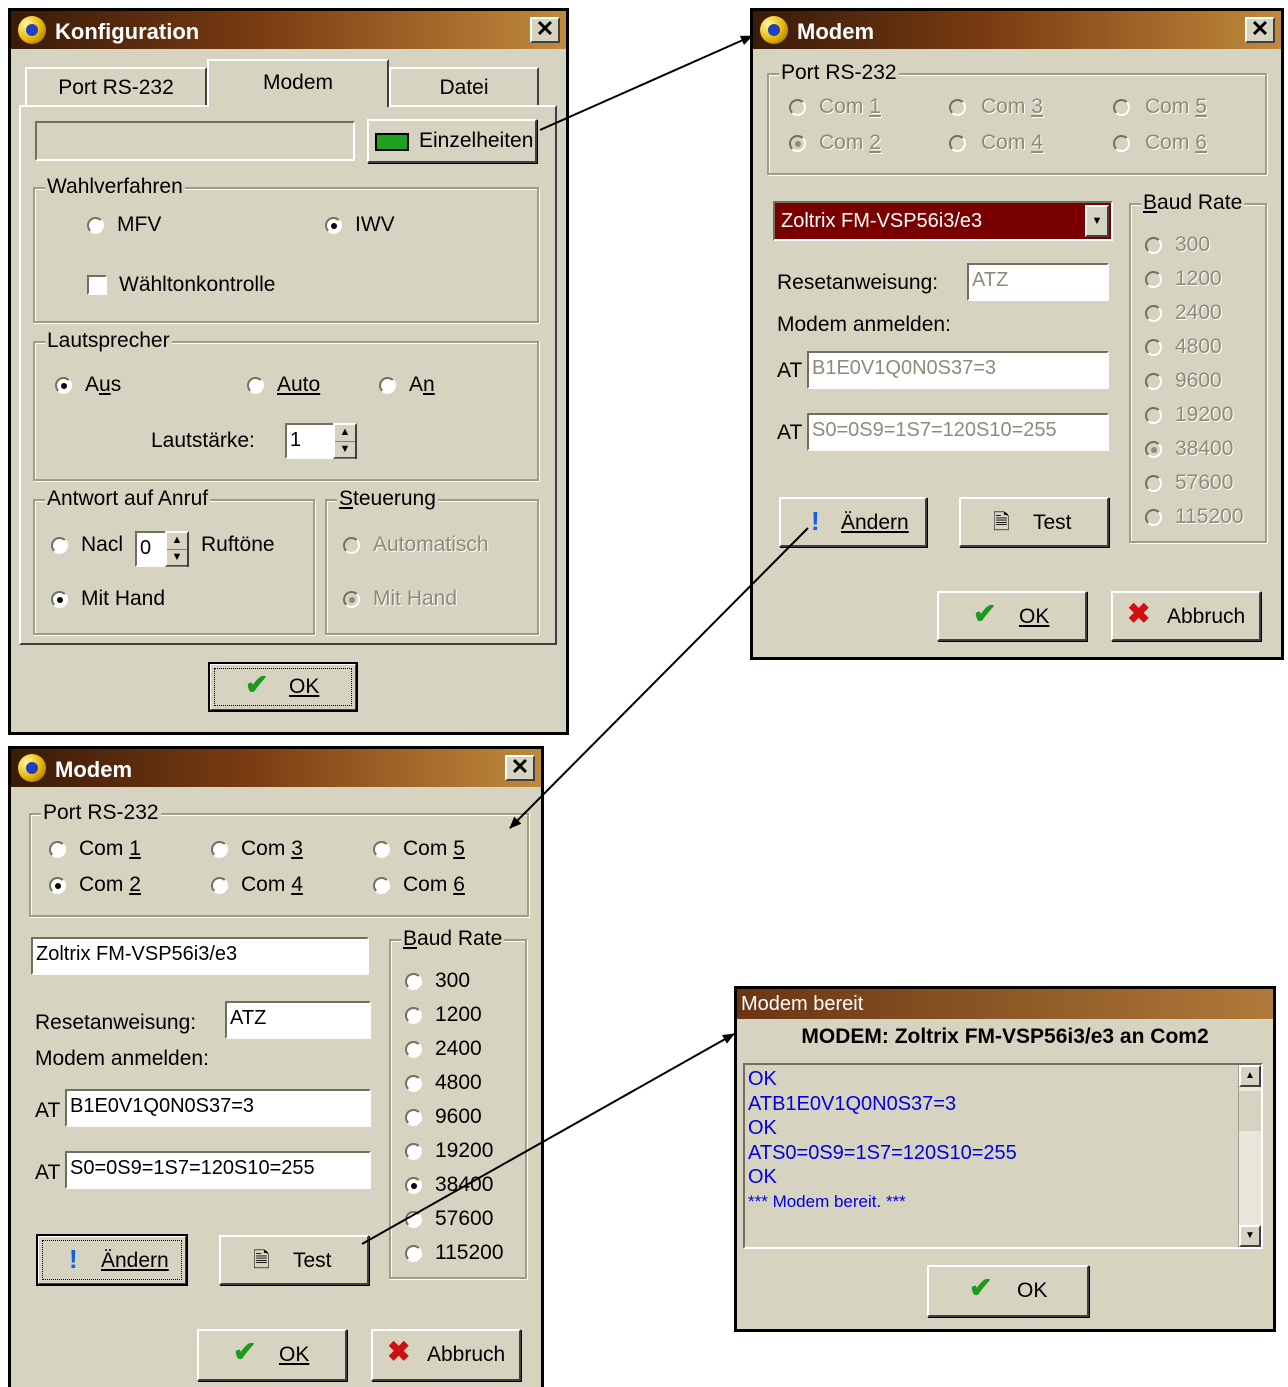 This screenshot has width=1288, height=1387. What do you see at coordinates (1250, 1236) in the screenshot?
I see `scroll-down-icon: ▼` at bounding box center [1250, 1236].